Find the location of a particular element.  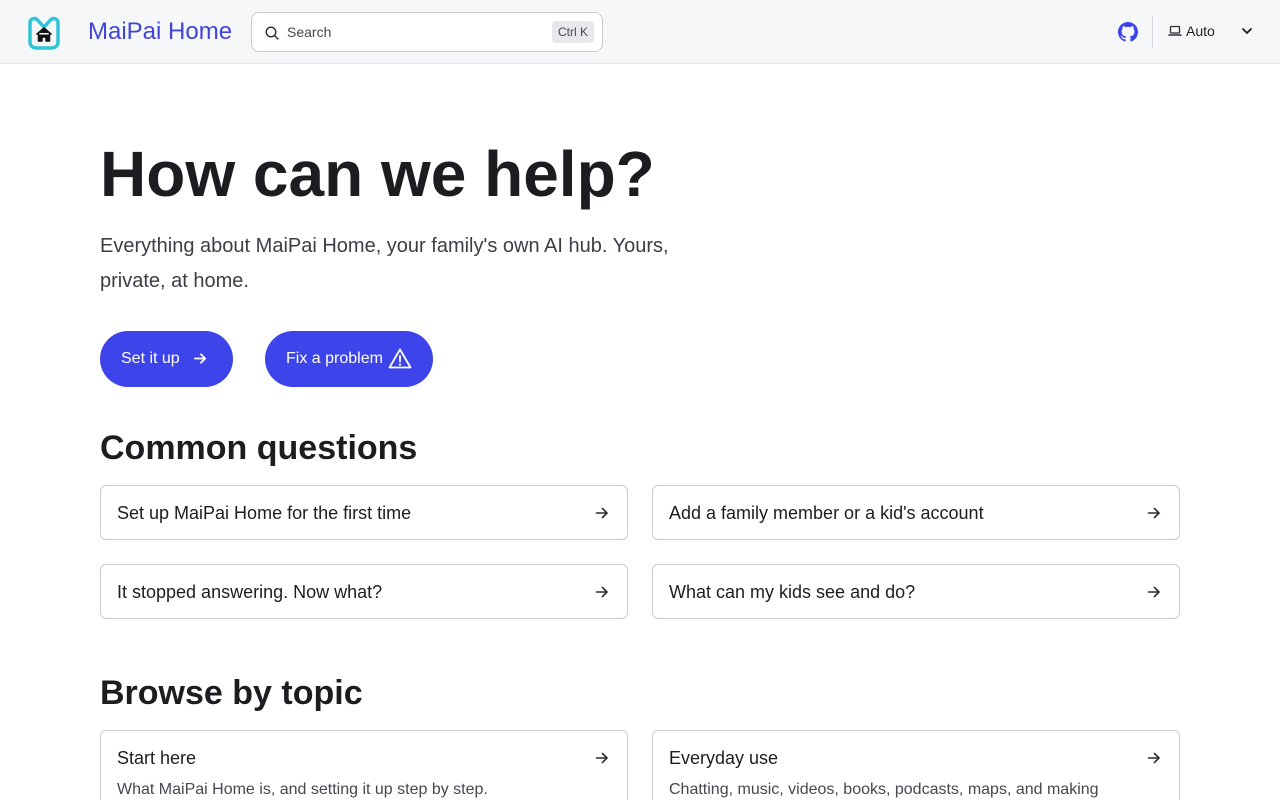

question-card-kids-see-and-do: What can my kids see and do? is located at coordinates (916, 591).